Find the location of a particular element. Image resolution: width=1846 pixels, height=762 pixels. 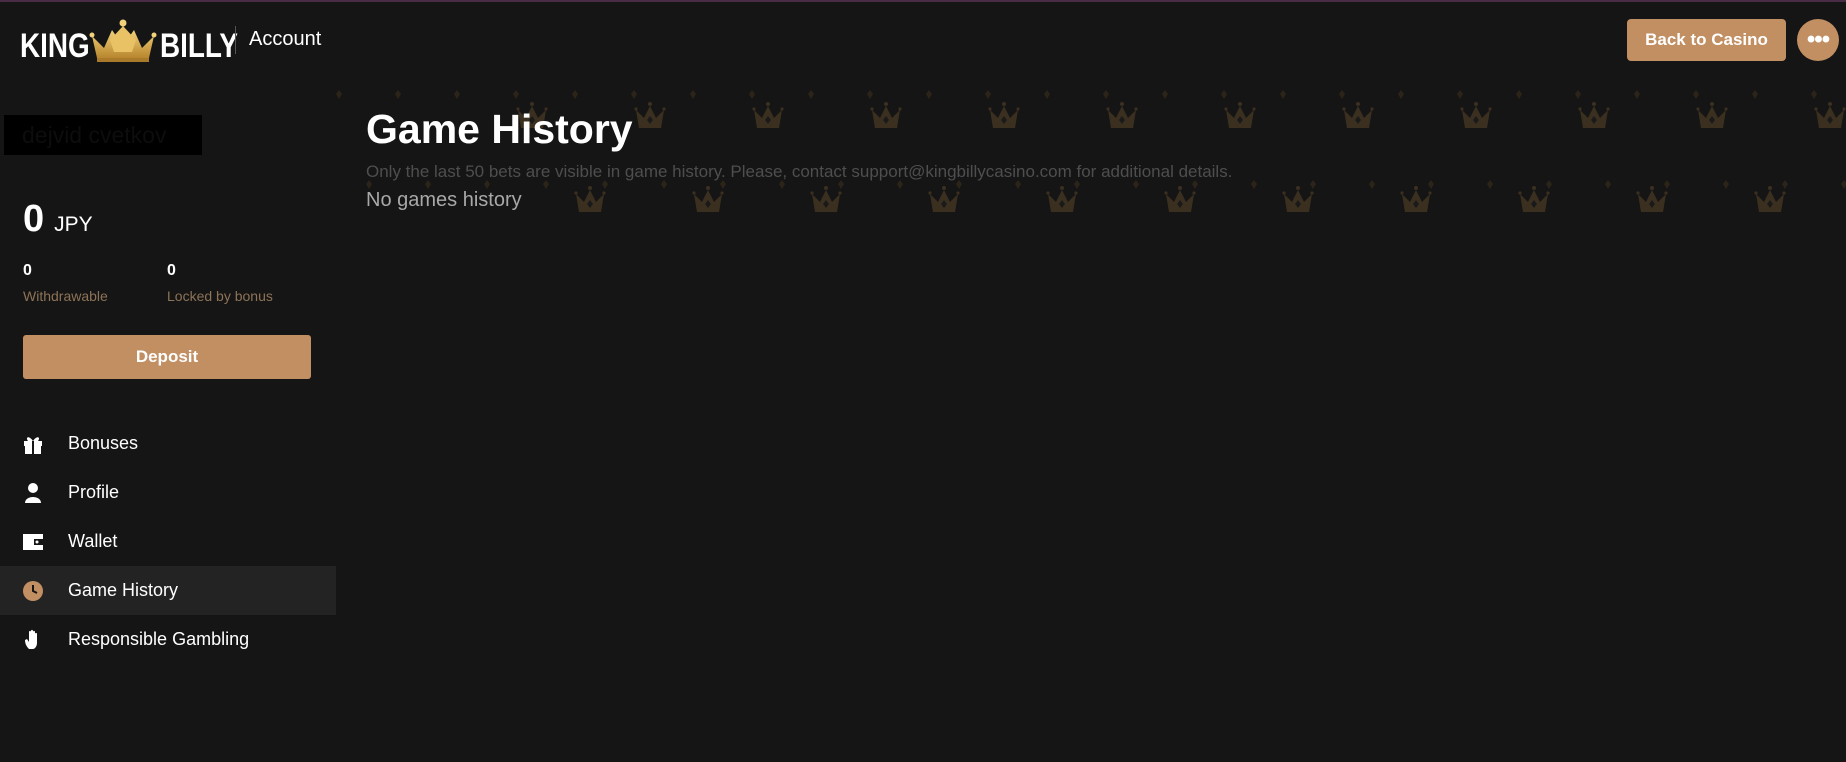

header-title: Account is located at coordinates (285, 39).